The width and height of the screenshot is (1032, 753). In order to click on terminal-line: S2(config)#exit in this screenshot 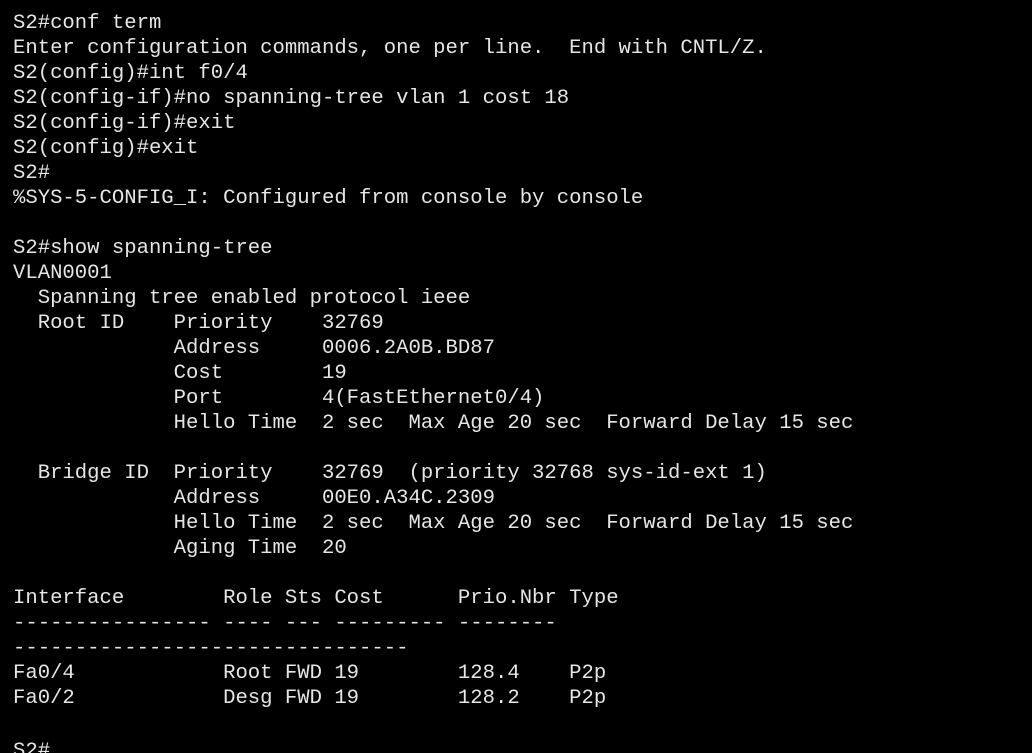, I will do `click(106, 148)`.